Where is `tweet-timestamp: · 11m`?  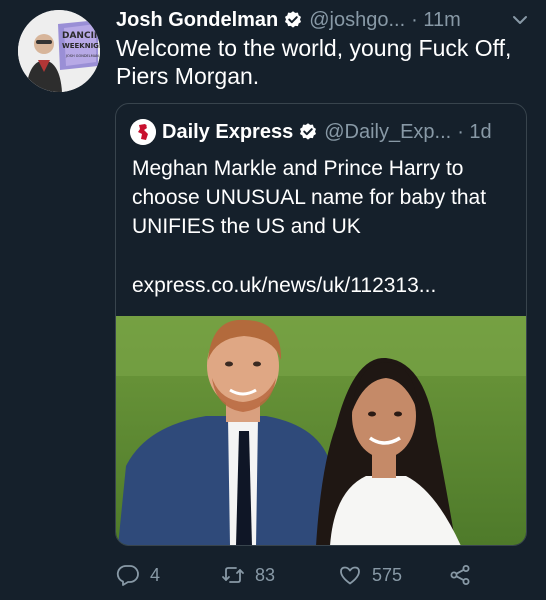
tweet-timestamp: · 11m is located at coordinates (436, 20).